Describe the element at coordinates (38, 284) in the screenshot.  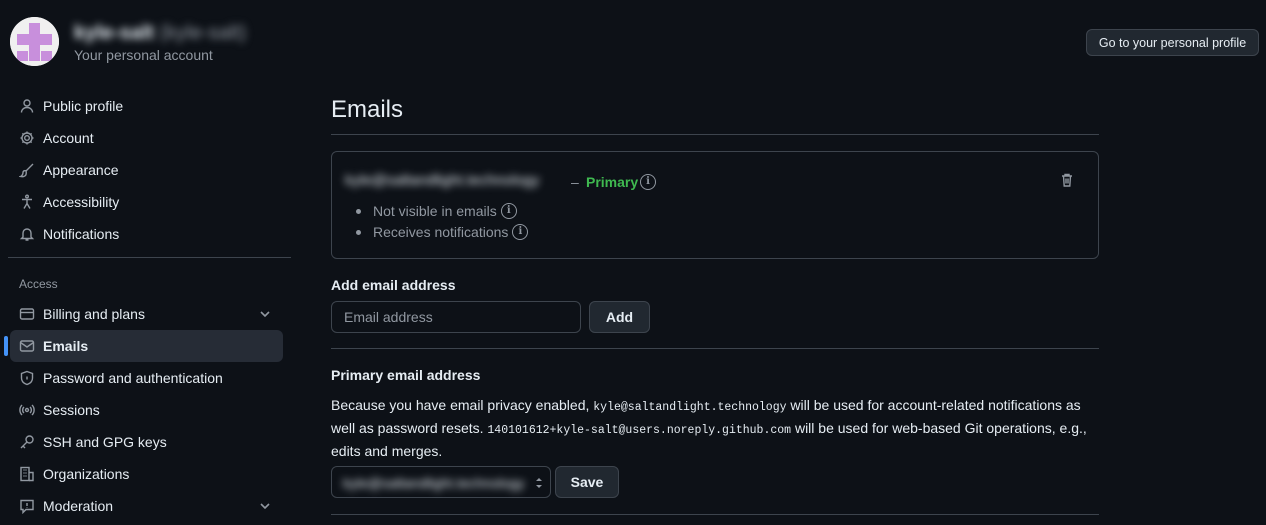
I see `access-heading: Access` at that location.